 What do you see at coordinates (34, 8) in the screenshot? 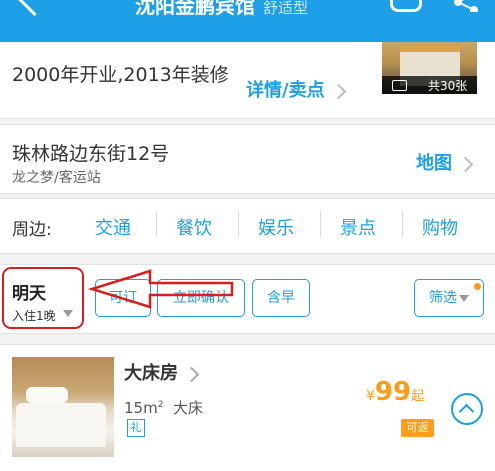
I see `back-arrow-icon` at bounding box center [34, 8].